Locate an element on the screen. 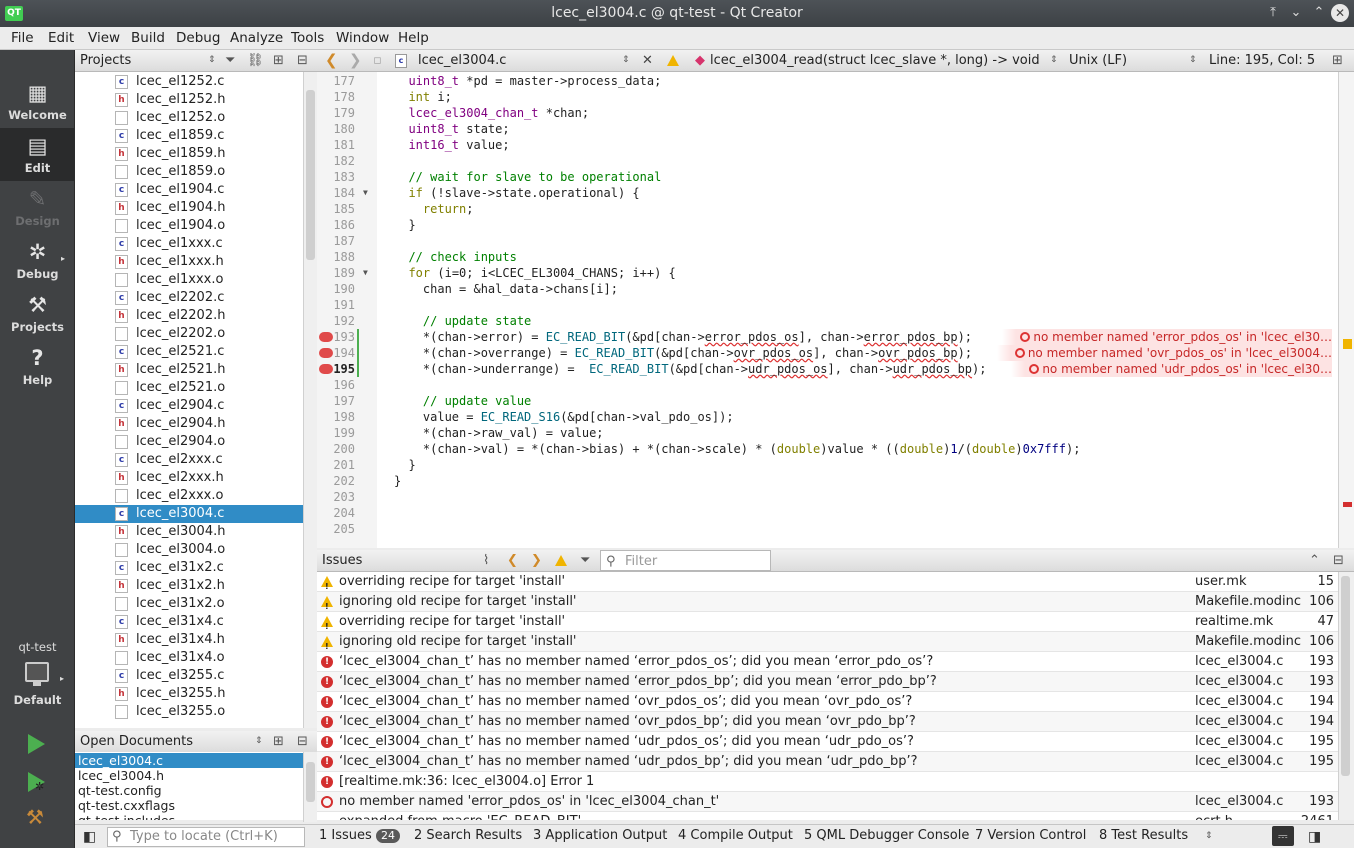  code-line: 177 uint8_t *pd = master->process_data; is located at coordinates (827, 81).